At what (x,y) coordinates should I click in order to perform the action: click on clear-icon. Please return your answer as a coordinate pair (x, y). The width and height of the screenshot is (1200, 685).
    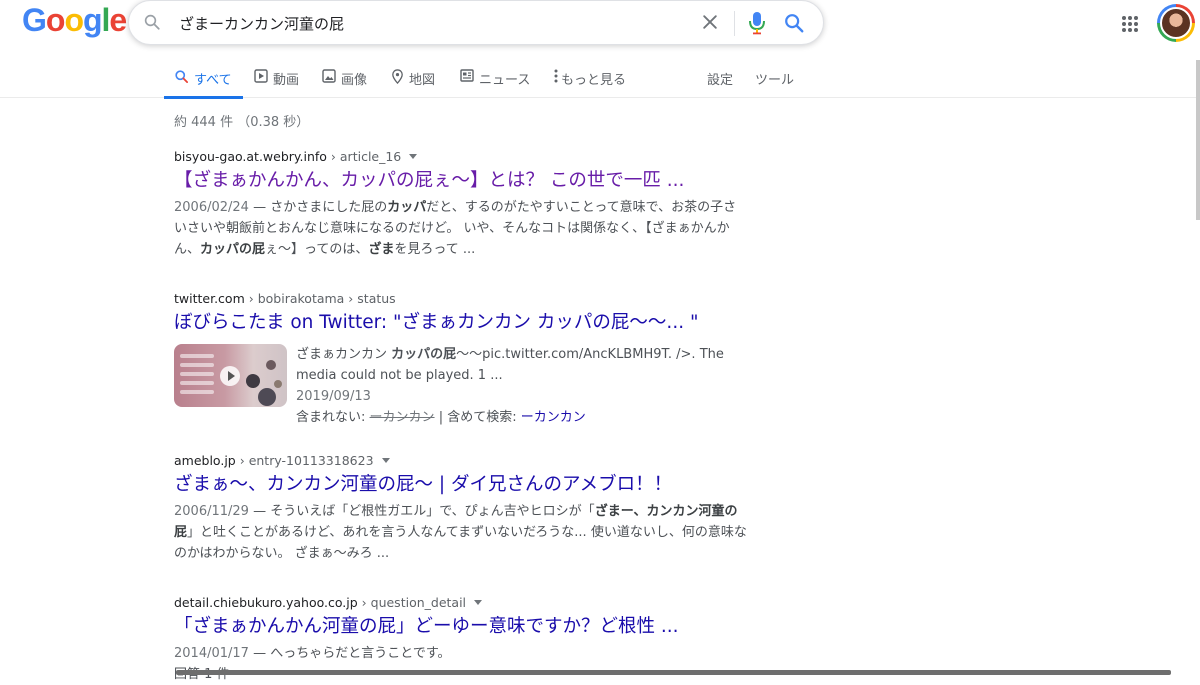
    Looking at the image, I should click on (710, 24).